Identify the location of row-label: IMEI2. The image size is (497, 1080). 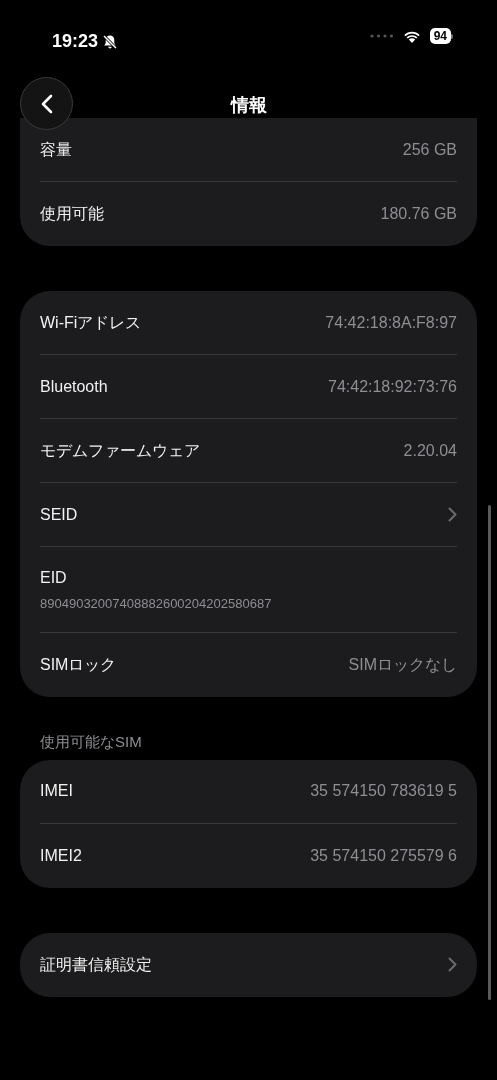
(61, 855).